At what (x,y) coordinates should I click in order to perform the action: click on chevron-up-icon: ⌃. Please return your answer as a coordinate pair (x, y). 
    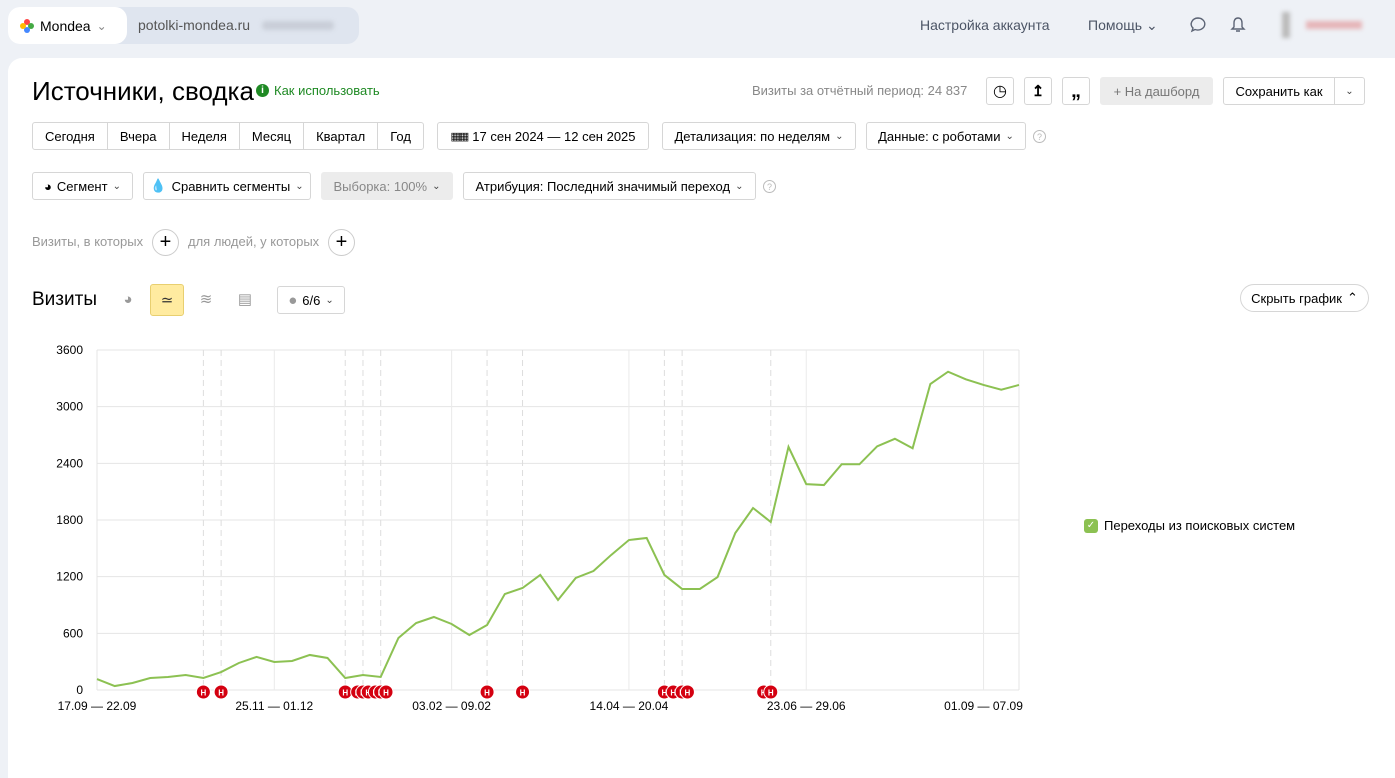
    Looking at the image, I should click on (1352, 297).